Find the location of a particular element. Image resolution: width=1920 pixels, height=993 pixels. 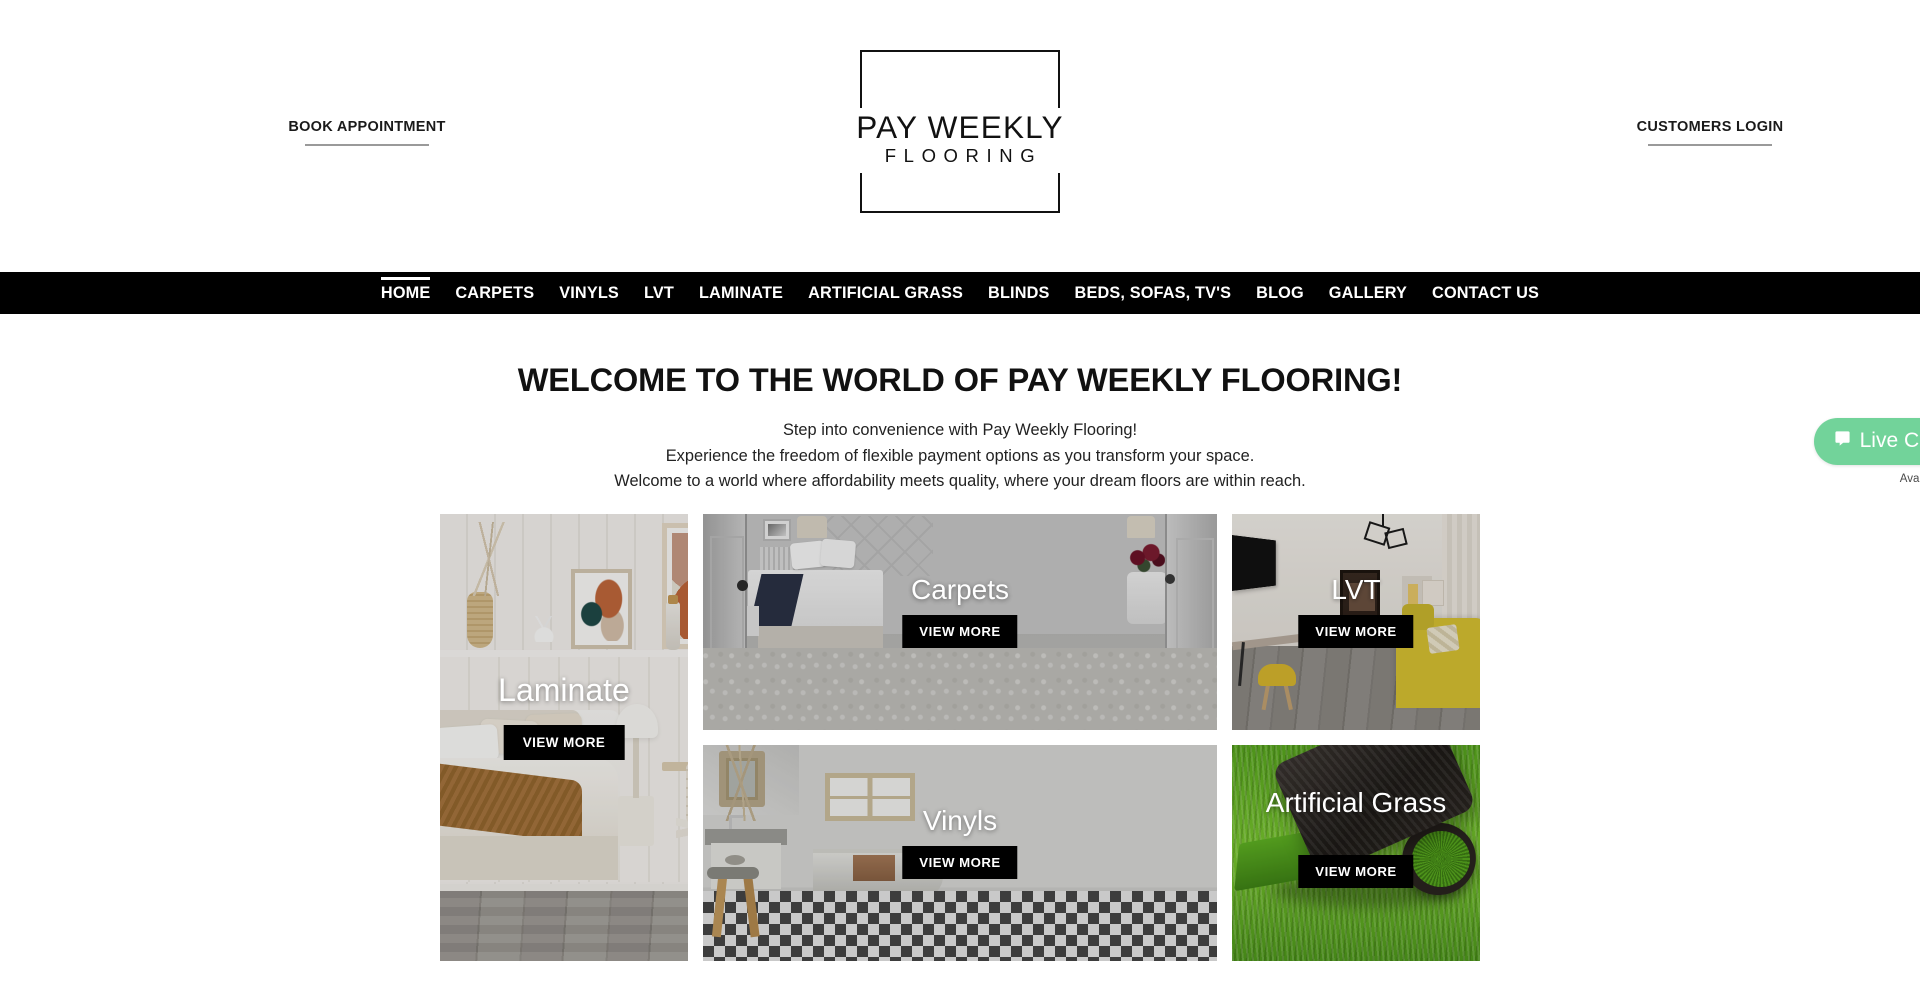

customers-login-link: CUSTOMERS LOGIN is located at coordinates (1710, 132).